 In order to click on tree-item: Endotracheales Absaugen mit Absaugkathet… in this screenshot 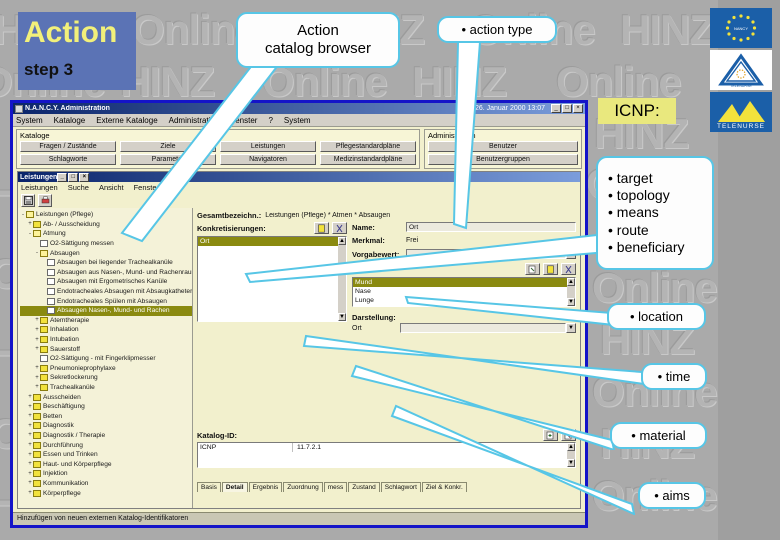, I will do `click(106, 292)`.